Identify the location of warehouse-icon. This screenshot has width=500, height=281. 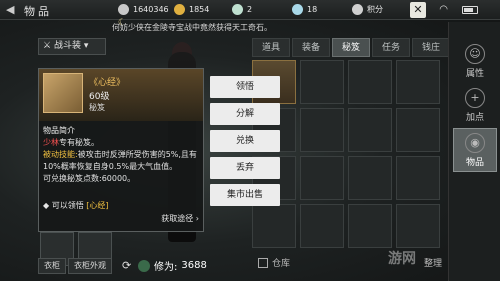
(263, 262).